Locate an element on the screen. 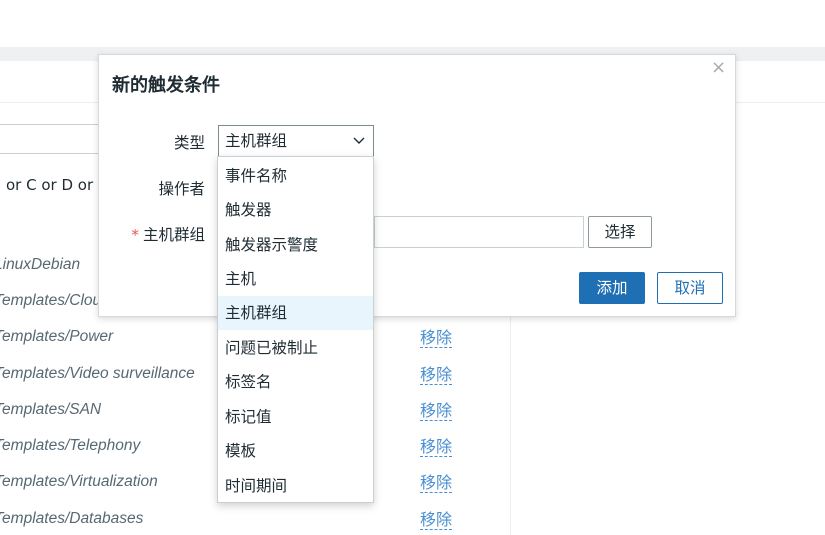  type-select-value: 主机群组 is located at coordinates (256, 141).